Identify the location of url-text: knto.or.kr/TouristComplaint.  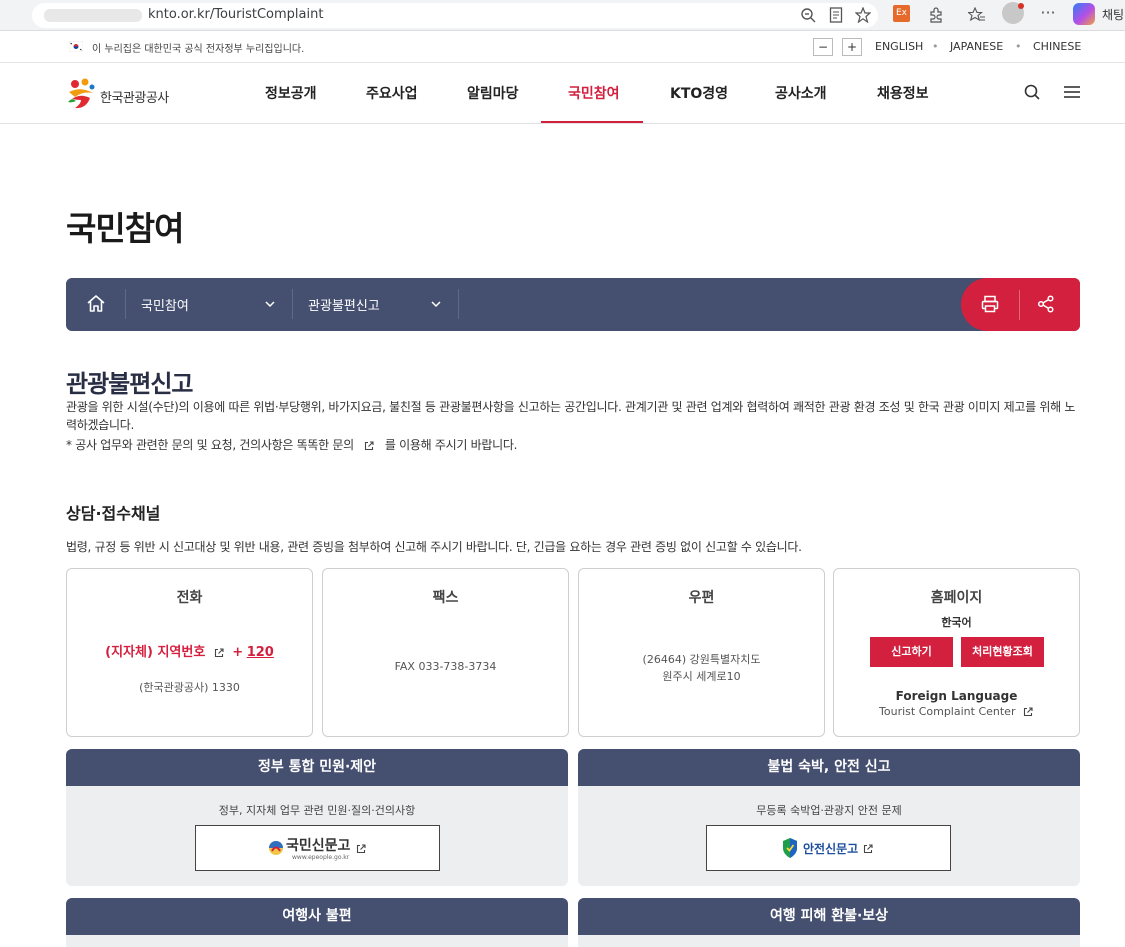
(236, 14).